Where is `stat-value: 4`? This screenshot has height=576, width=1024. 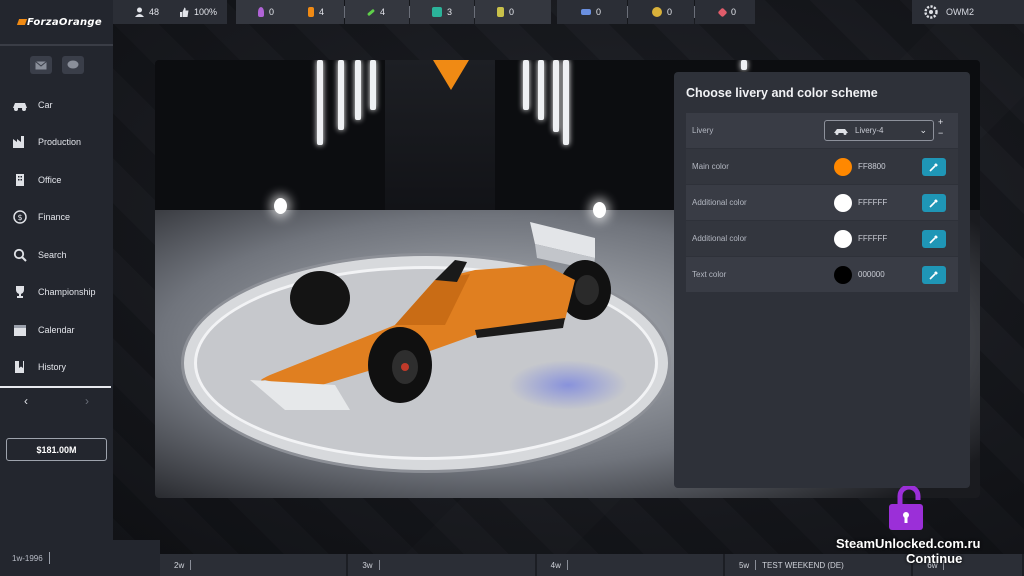 stat-value: 4 is located at coordinates (322, 12).